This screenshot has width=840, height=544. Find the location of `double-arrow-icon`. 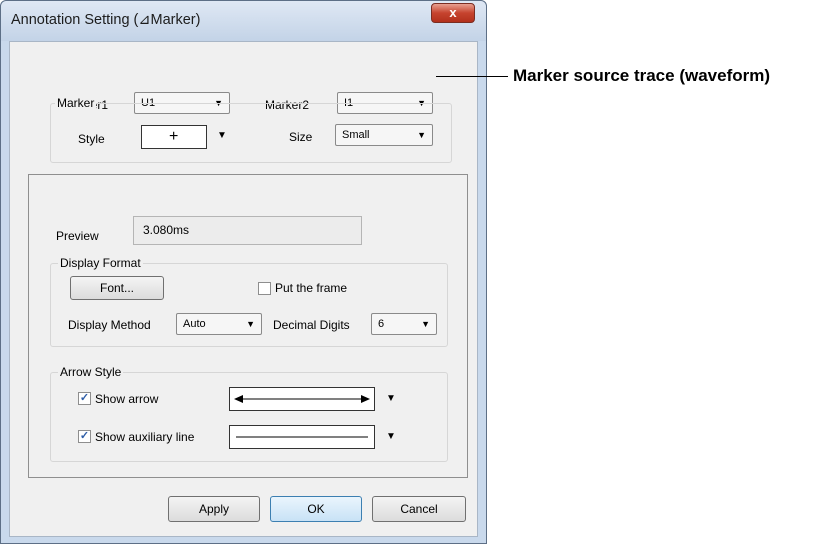

double-arrow-icon is located at coordinates (302, 399).